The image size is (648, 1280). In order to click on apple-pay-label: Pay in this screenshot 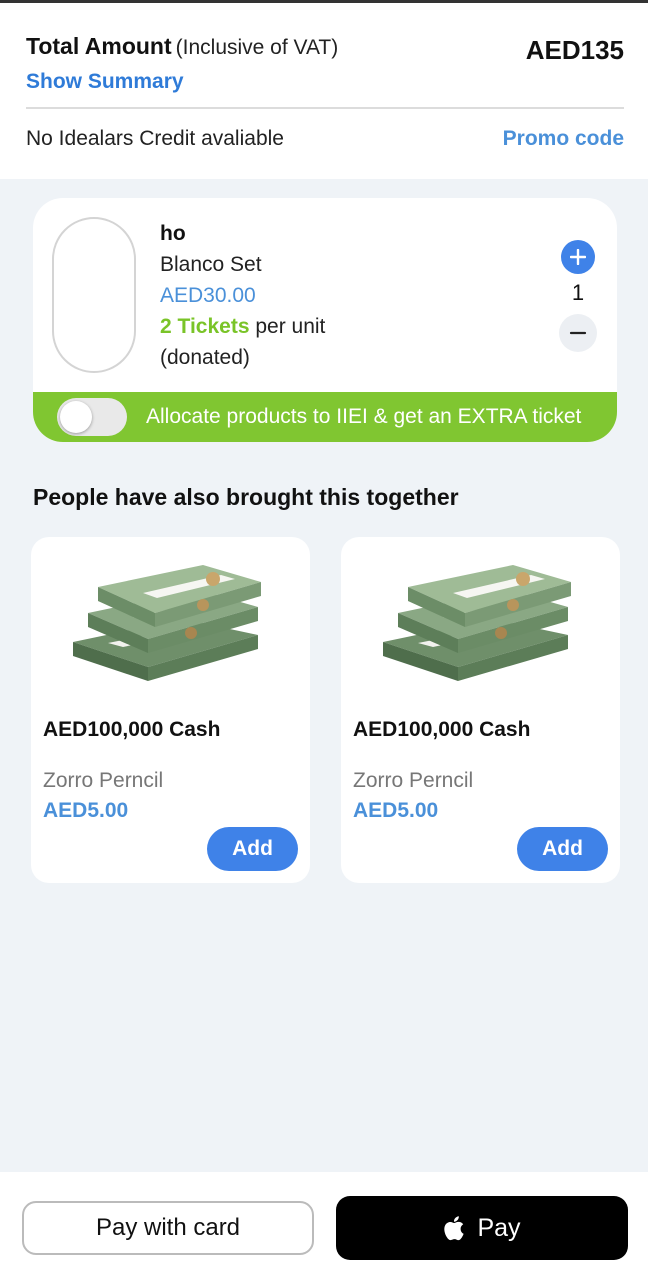, I will do `click(499, 1227)`.